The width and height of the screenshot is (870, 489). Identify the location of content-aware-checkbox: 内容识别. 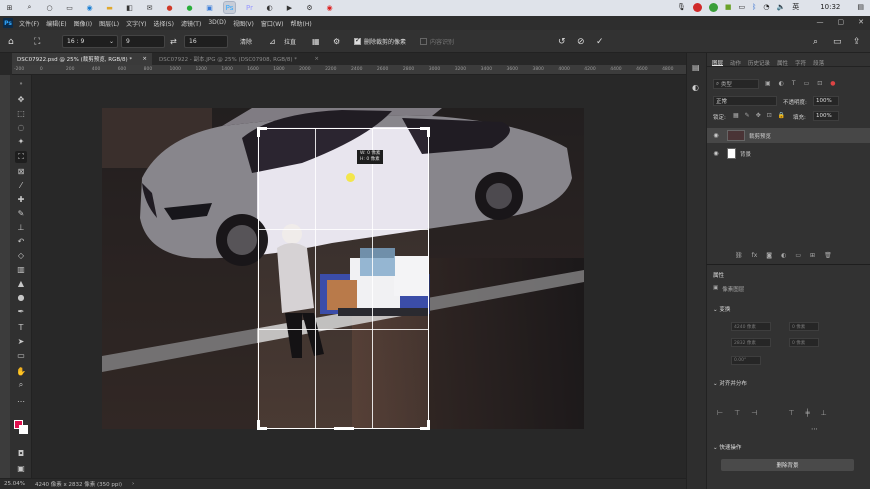
(437, 41).